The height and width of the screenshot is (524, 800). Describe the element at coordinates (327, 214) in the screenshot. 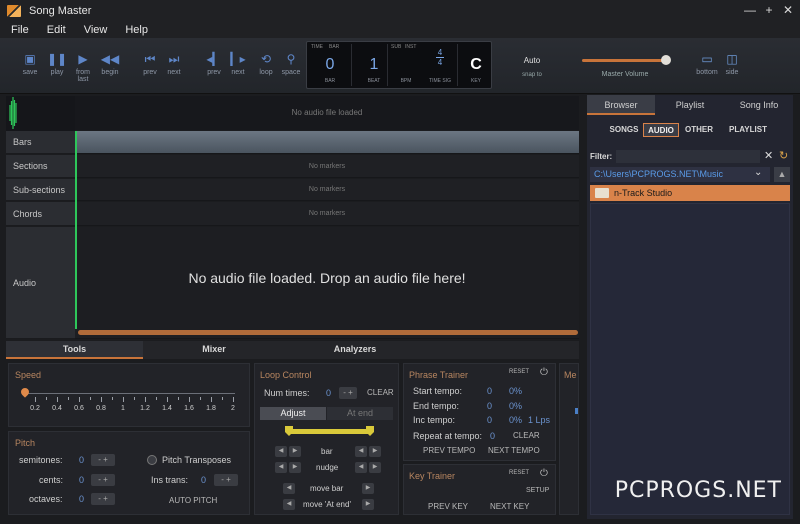

I see `chords-lane: No markers` at that location.